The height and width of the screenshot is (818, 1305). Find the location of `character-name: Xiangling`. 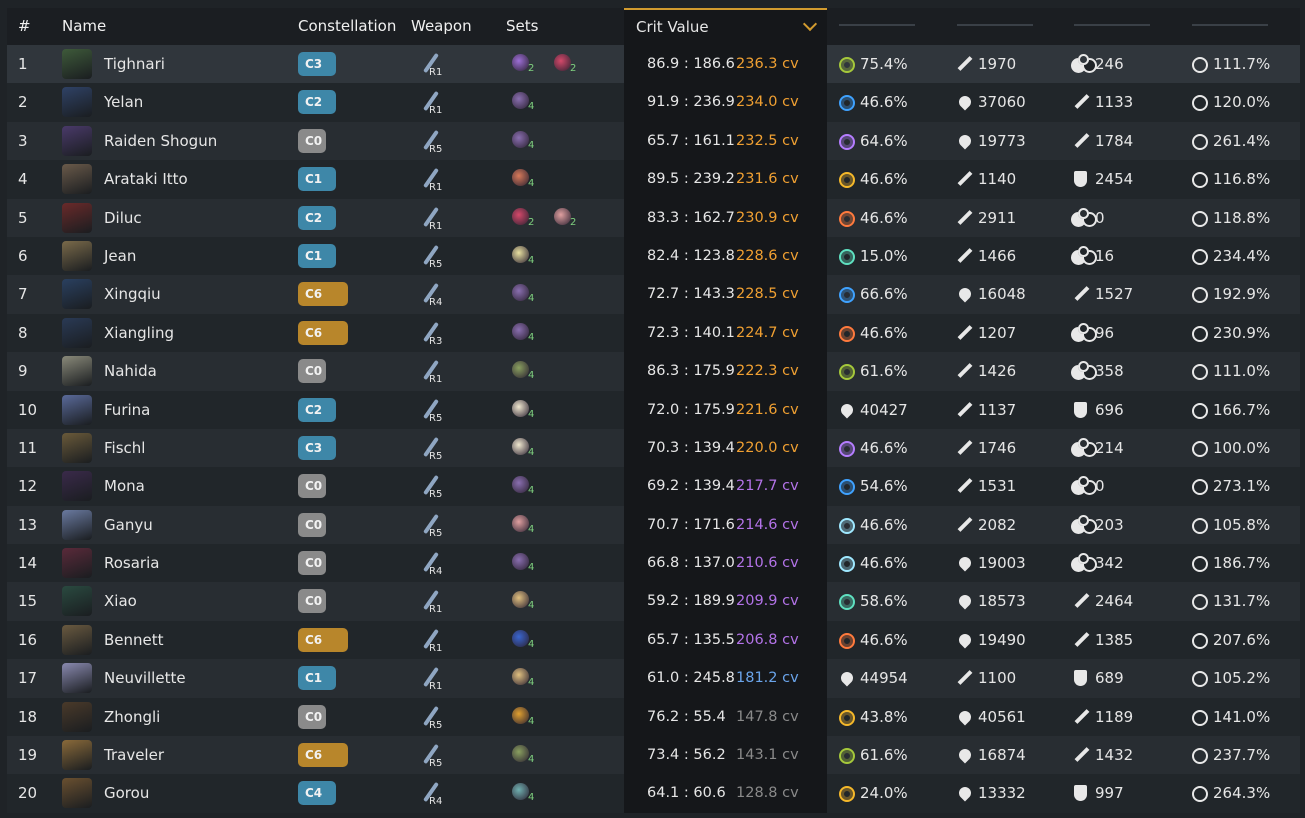

character-name: Xiangling is located at coordinates (139, 333).